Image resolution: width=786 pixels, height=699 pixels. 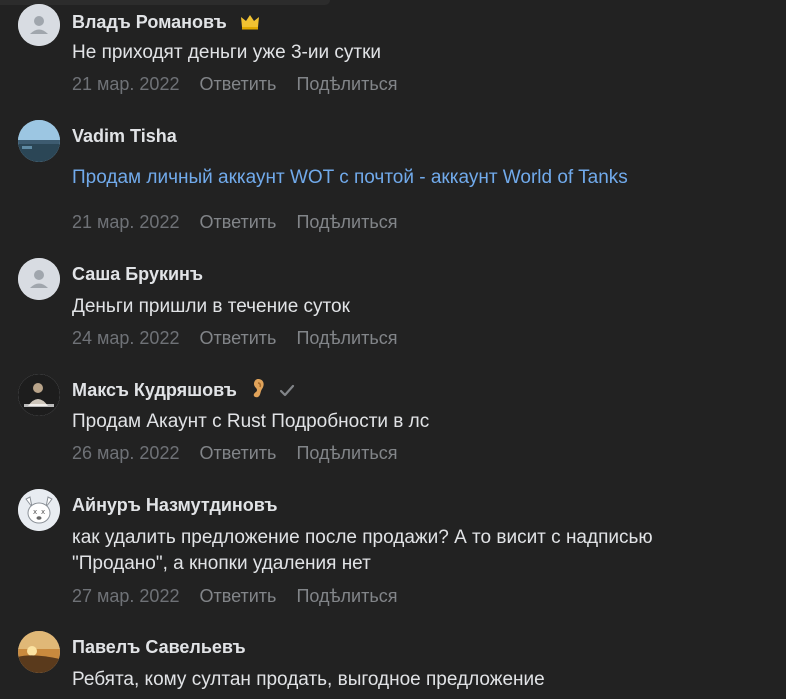 I want to click on comment-text-line-2: "Продано", а кнопки удаления нет, so click(x=221, y=563).